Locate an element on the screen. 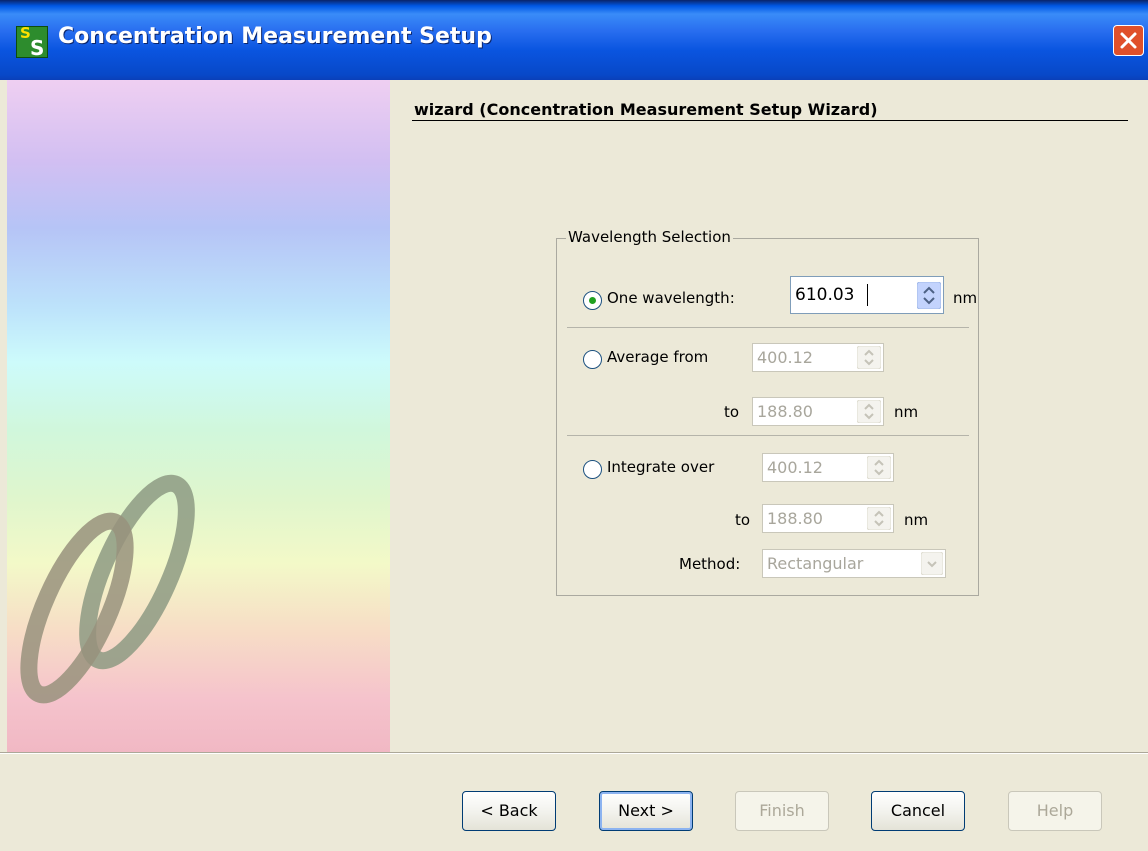 The image size is (1148, 851). cancel-button: Cancel is located at coordinates (918, 811).